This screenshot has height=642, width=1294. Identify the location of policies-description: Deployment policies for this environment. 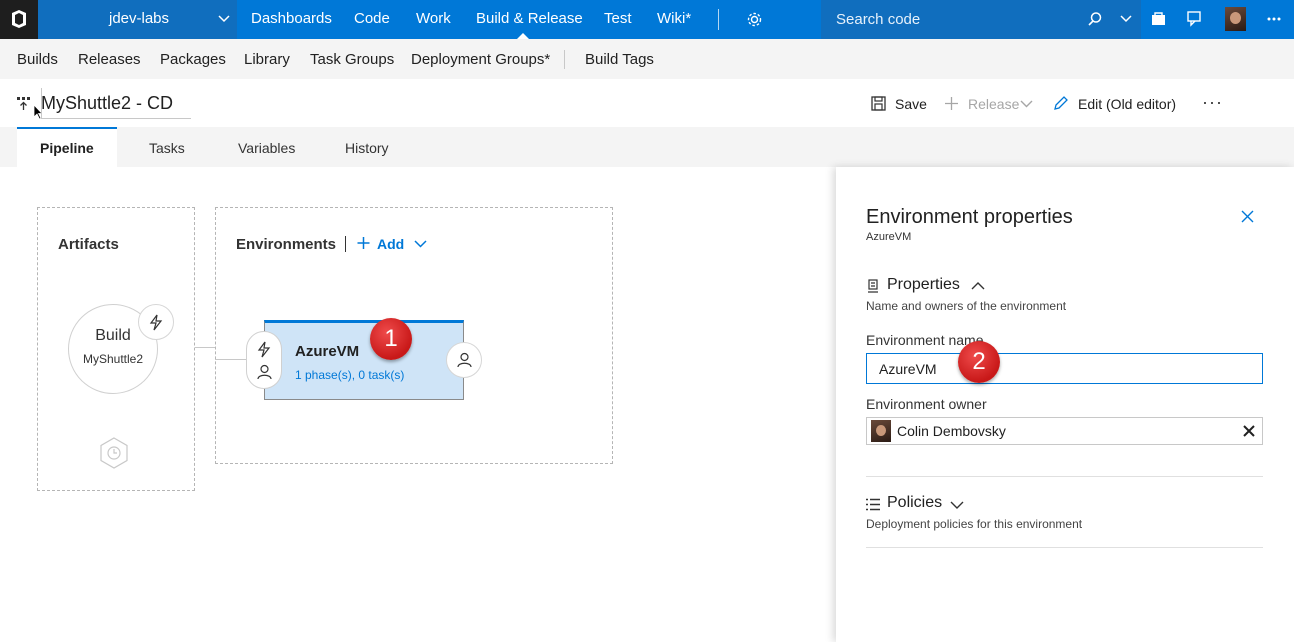
(974, 524).